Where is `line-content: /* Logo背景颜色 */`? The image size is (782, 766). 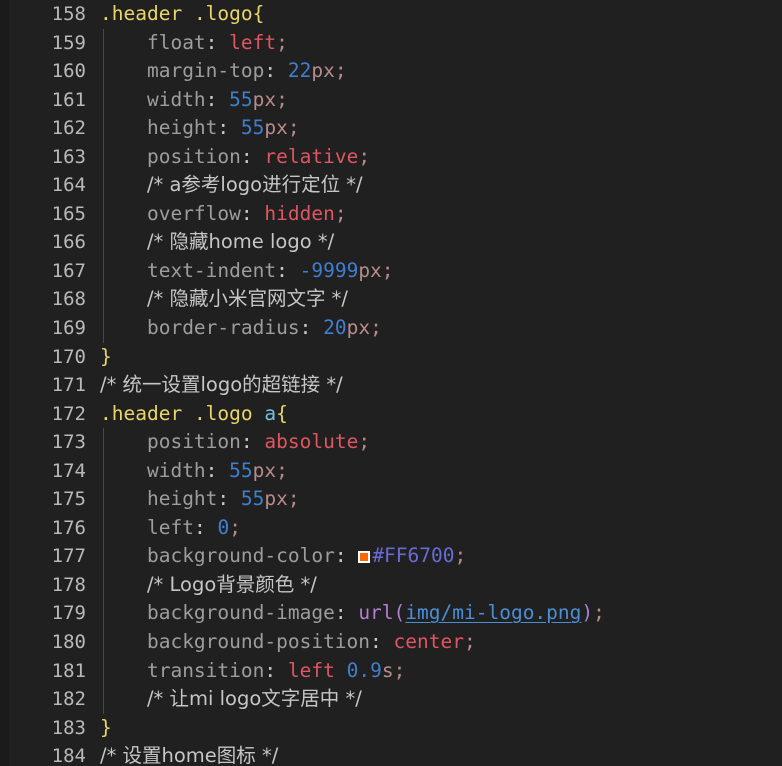
line-content: /* Logo背景颜色 */ is located at coordinates (208, 585).